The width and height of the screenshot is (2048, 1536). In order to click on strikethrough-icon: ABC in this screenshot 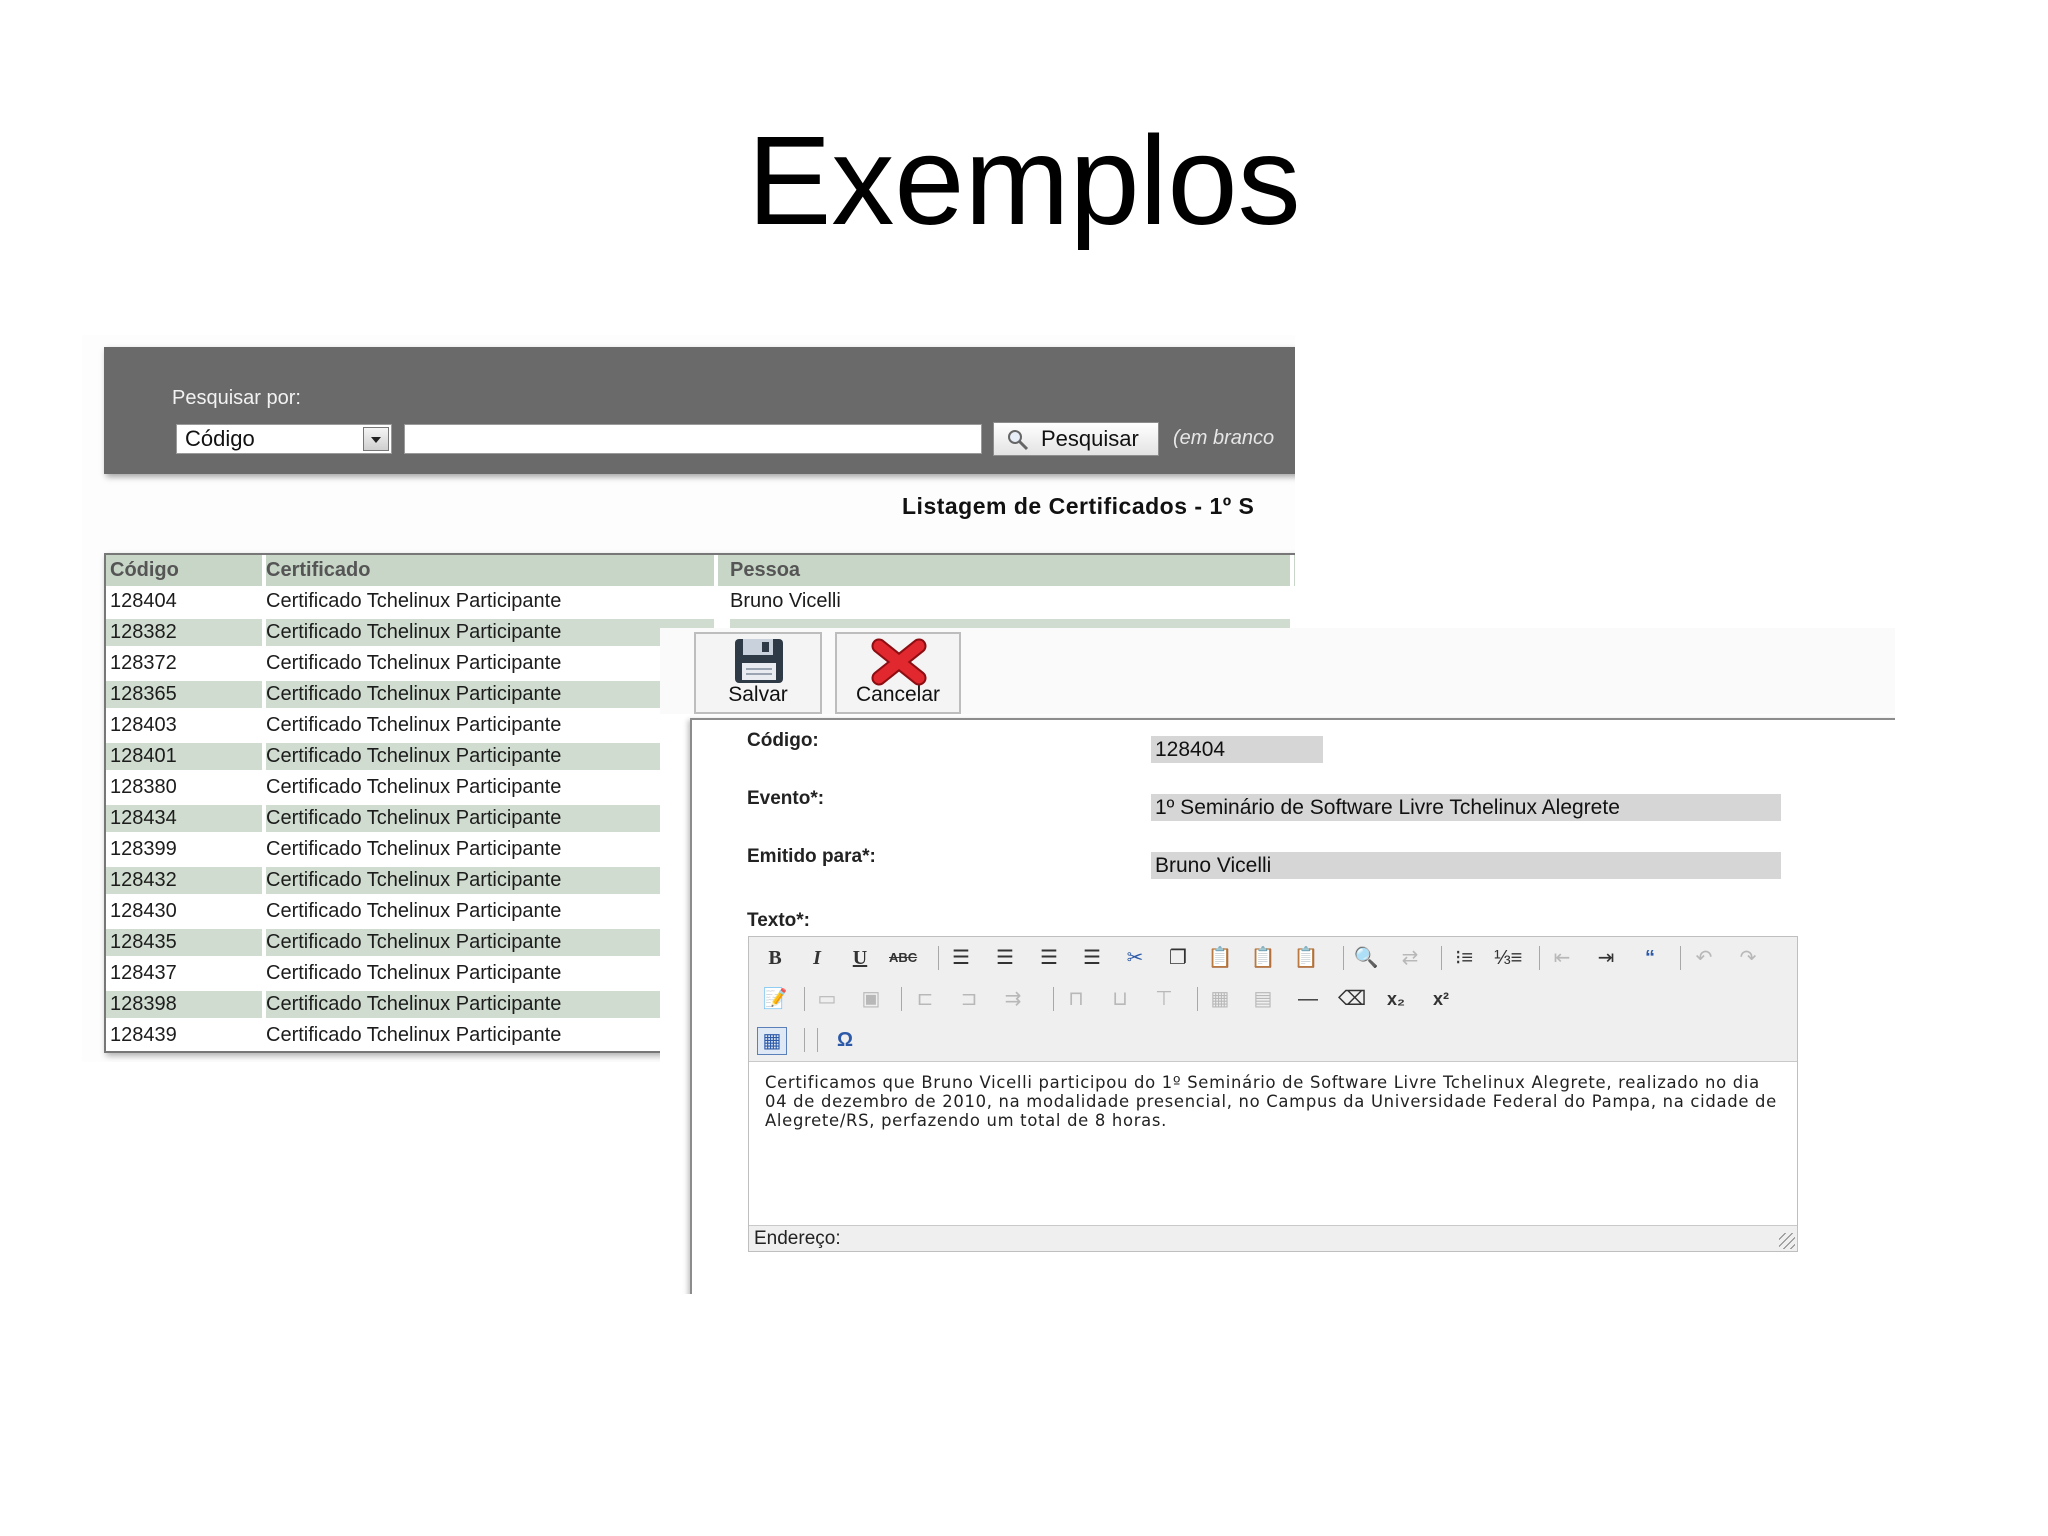, I will do `click(903, 958)`.